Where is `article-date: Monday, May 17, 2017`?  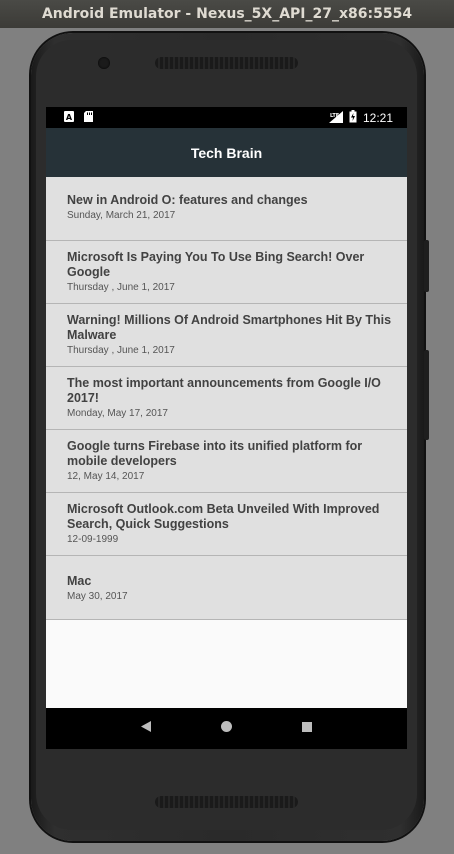 article-date: Monday, May 17, 2017 is located at coordinates (117, 413).